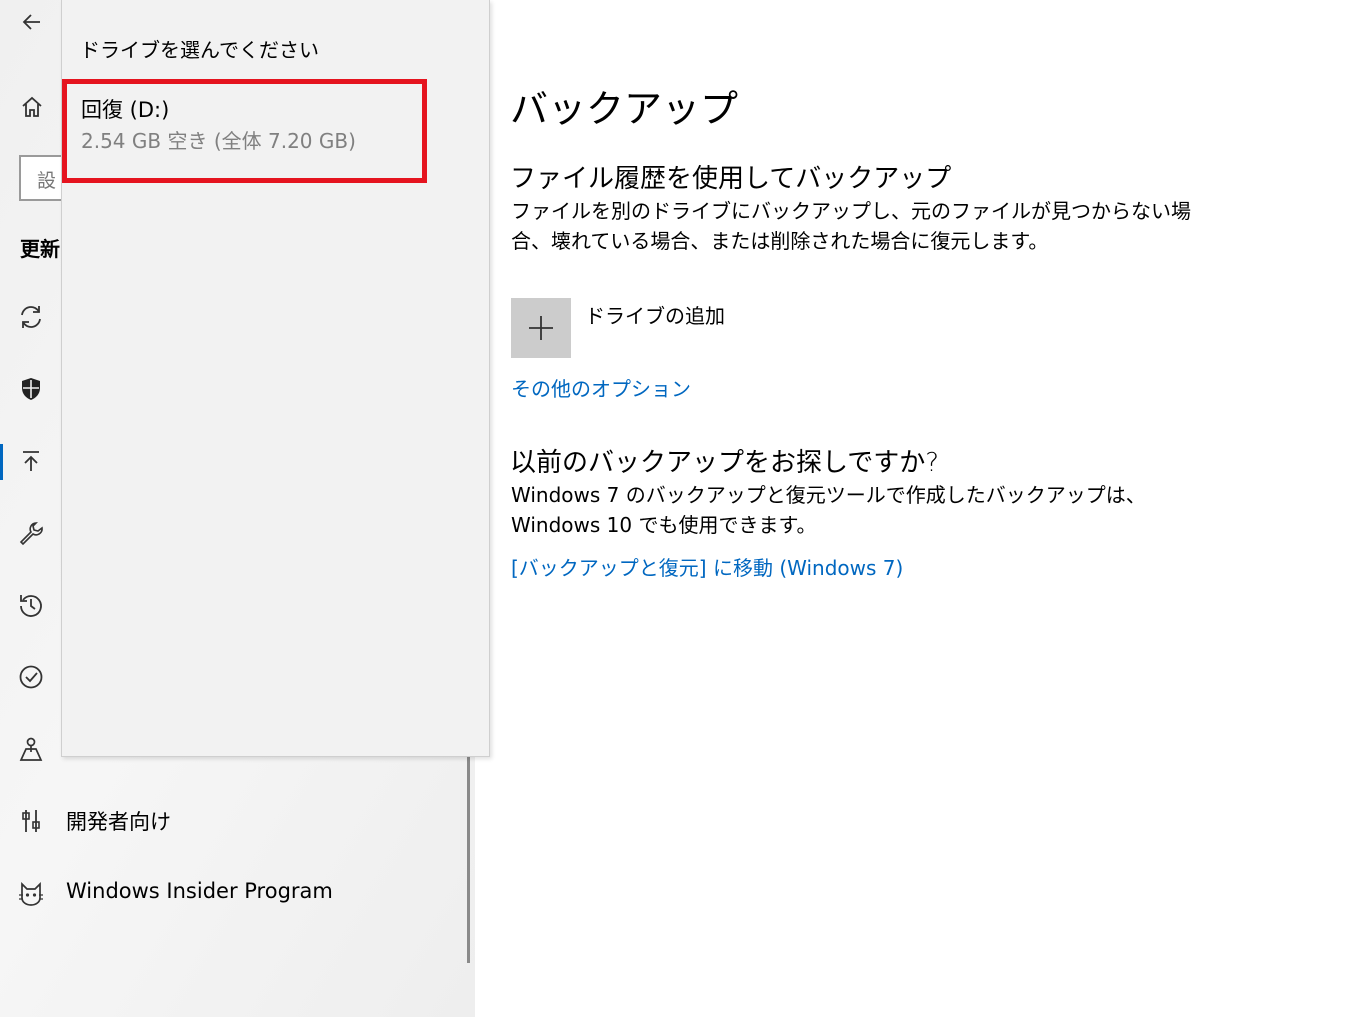  Describe the element at coordinates (707, 566) in the screenshot. I see `backup-restore-link: [バックアップと復元] に移動 (Windows 7)` at that location.